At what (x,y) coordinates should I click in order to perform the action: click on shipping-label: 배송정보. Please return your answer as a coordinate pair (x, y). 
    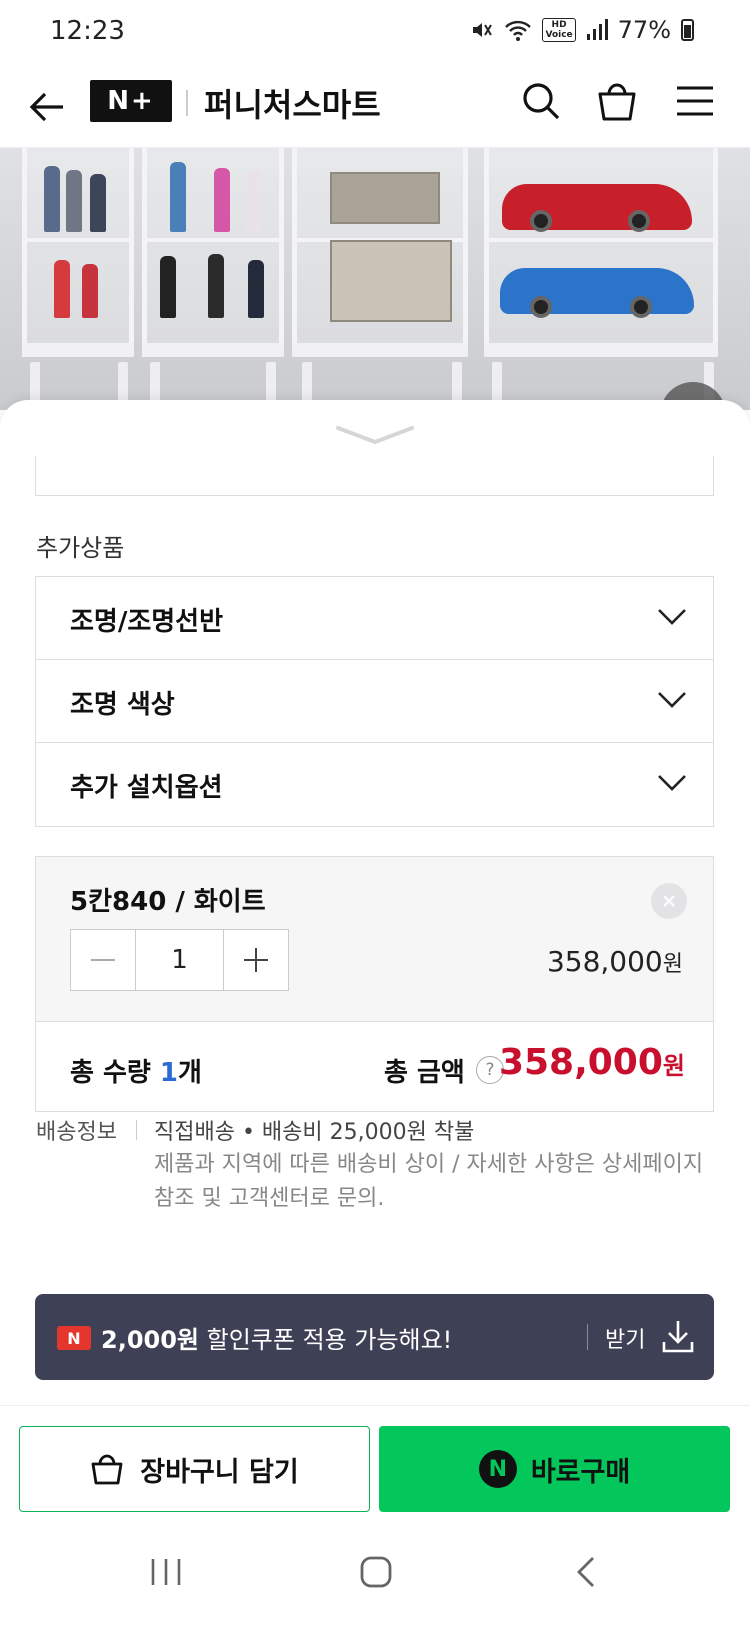
    Looking at the image, I should click on (76, 1132).